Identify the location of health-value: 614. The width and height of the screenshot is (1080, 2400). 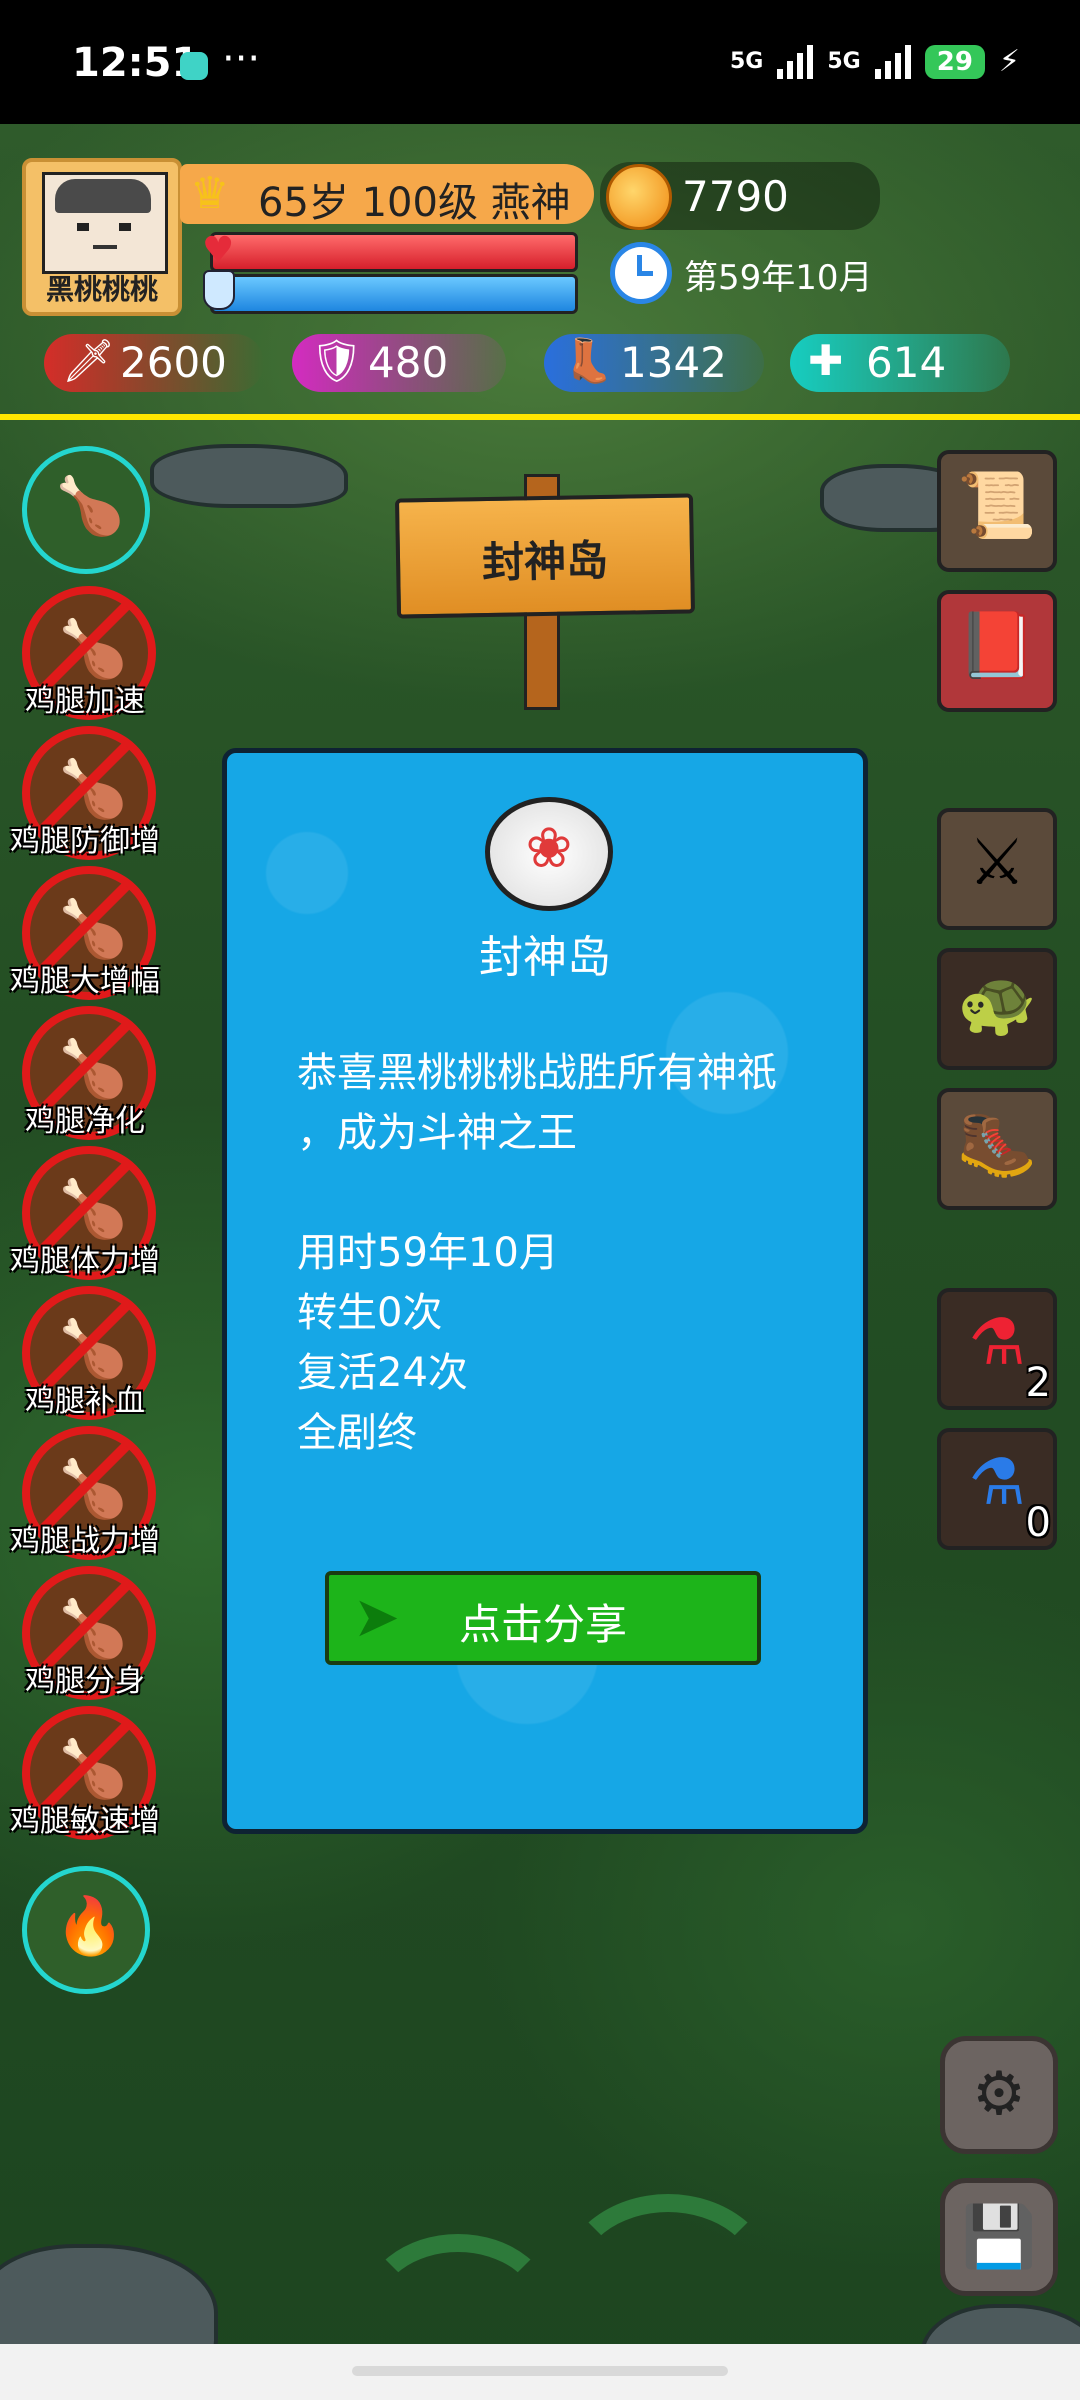
(906, 362).